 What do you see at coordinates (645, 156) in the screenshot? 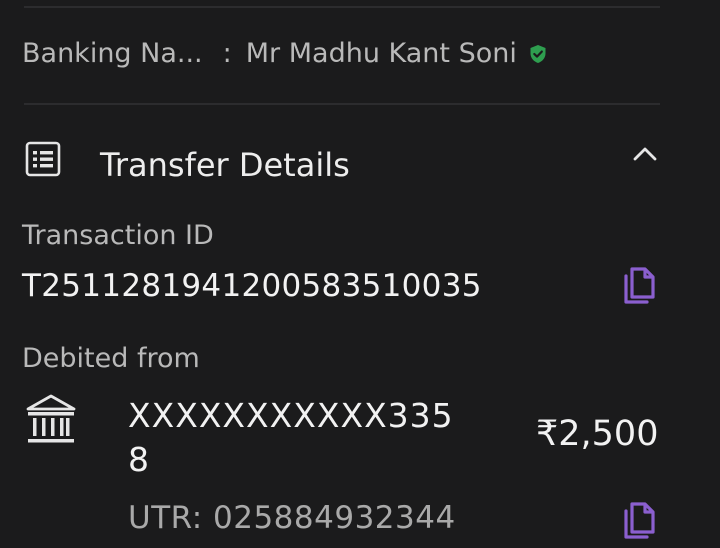
I see `chevron-up-icon` at bounding box center [645, 156].